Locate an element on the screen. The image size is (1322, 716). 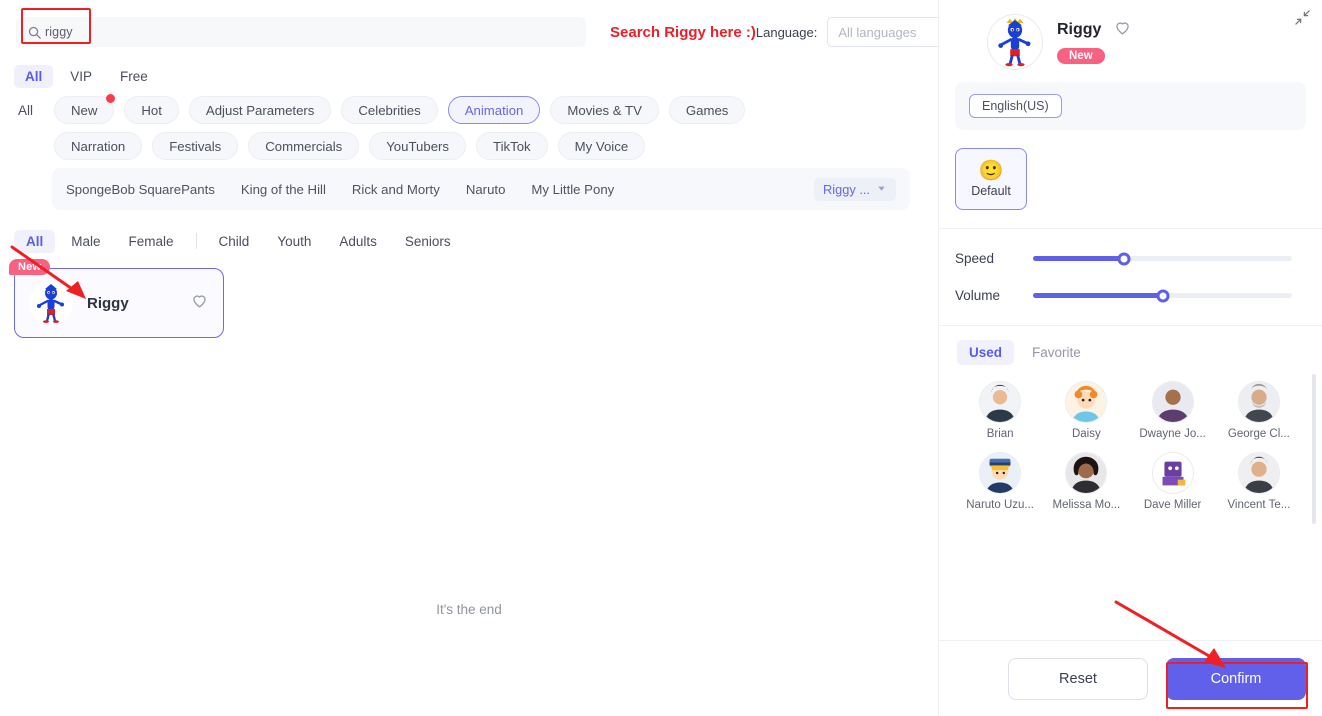
subcategory-king-of-the-hill: King of the Hill is located at coordinates (283, 189).